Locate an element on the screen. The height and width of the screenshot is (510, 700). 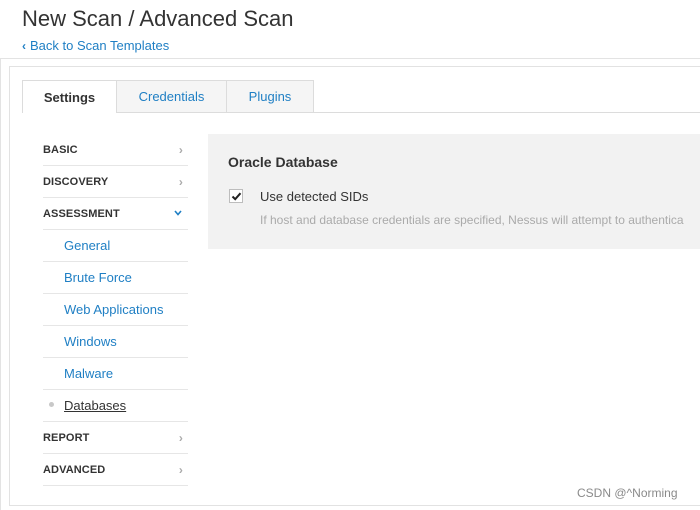
page-title: New Scan / Advanced Scan is located at coordinates (158, 18).